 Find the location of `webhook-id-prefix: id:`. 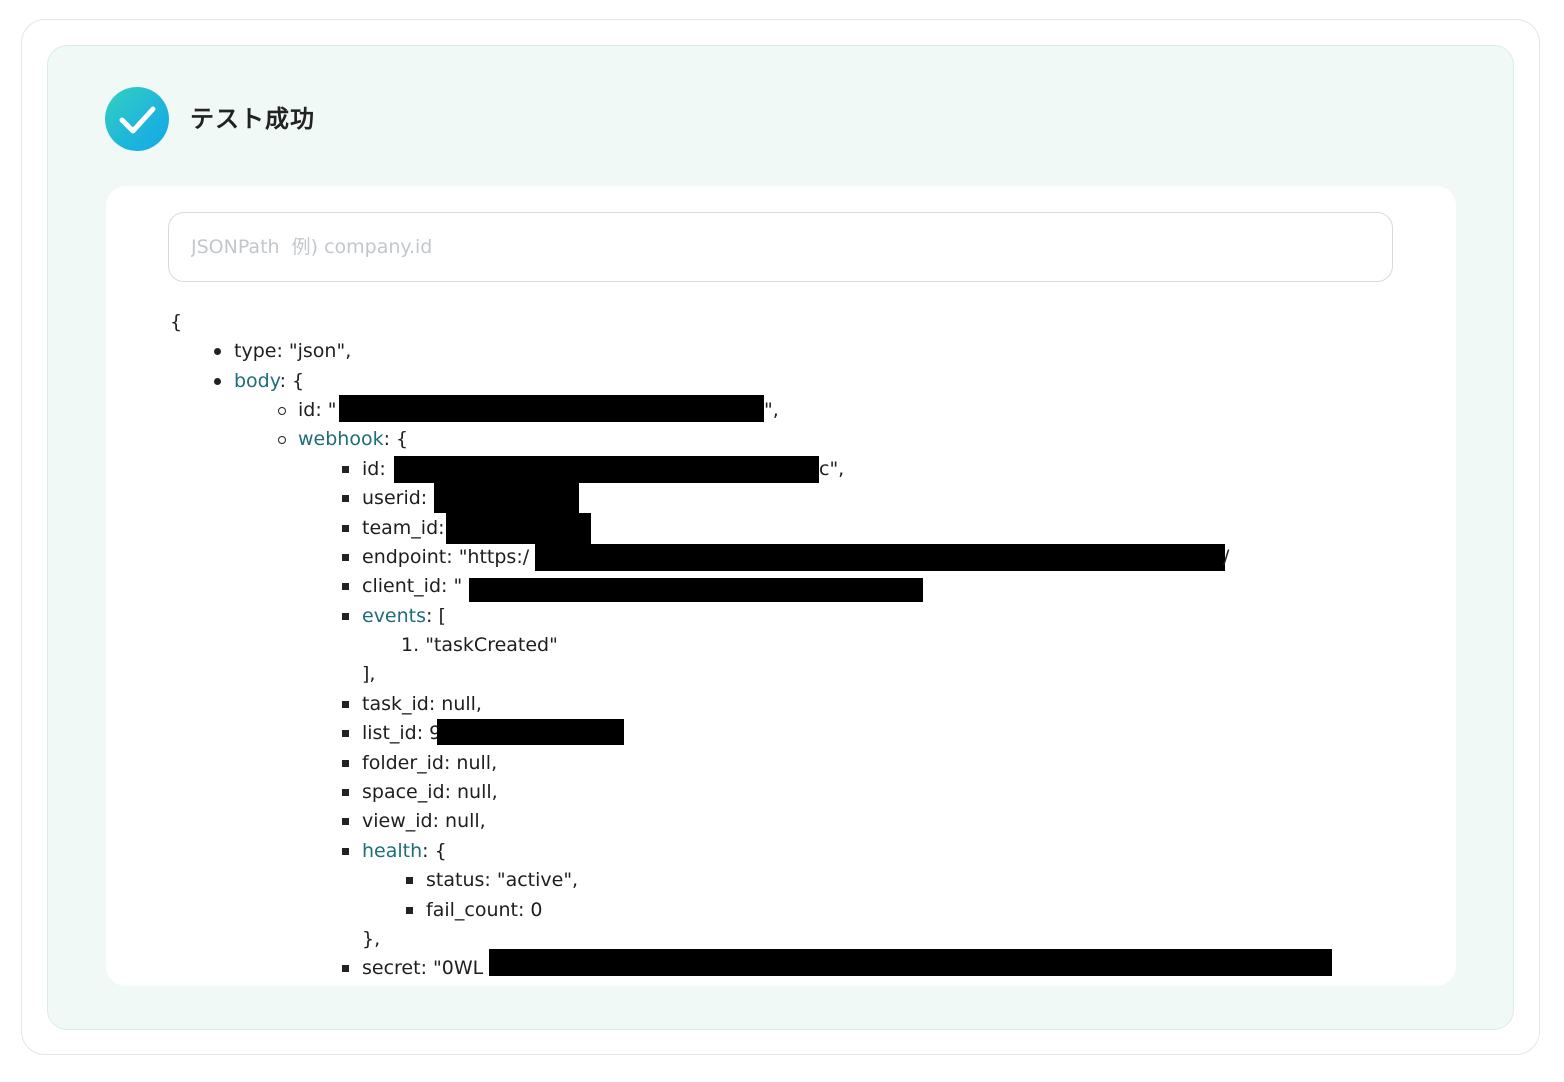

webhook-id-prefix: id: is located at coordinates (374, 469).